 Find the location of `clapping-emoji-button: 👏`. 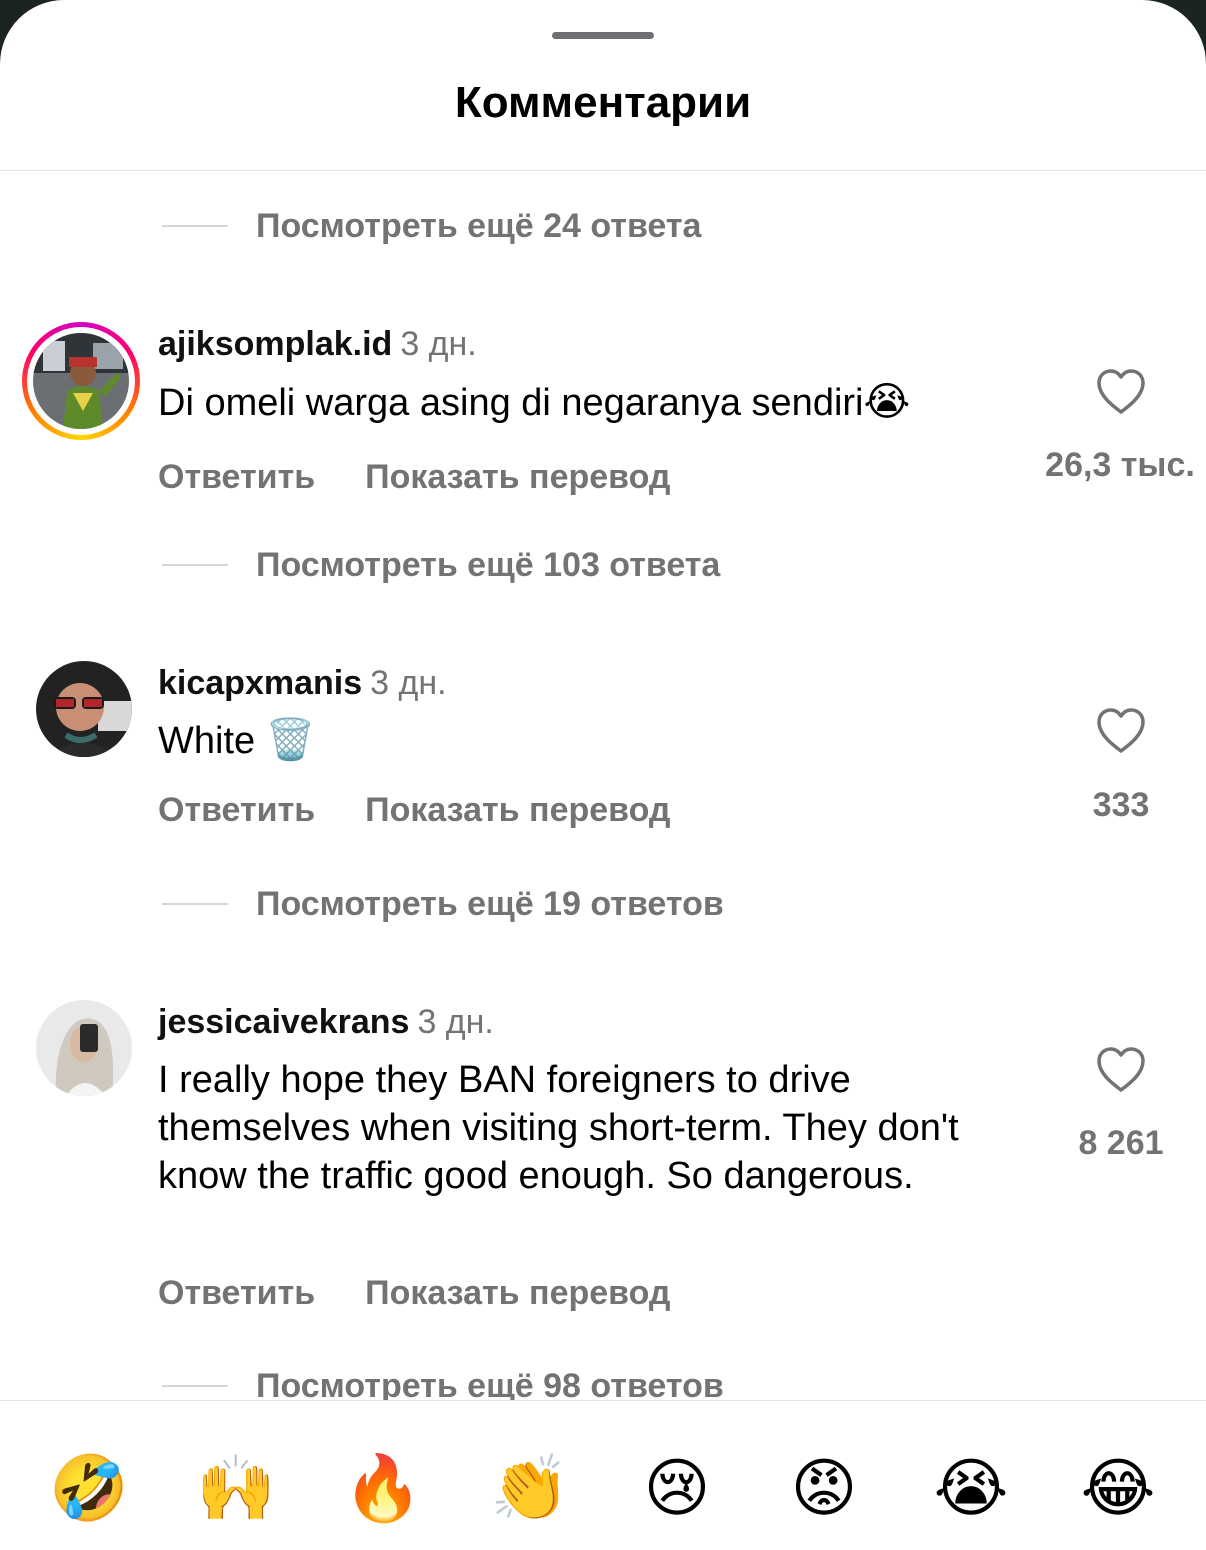

clapping-emoji-button: 👏 is located at coordinates (530, 1488).